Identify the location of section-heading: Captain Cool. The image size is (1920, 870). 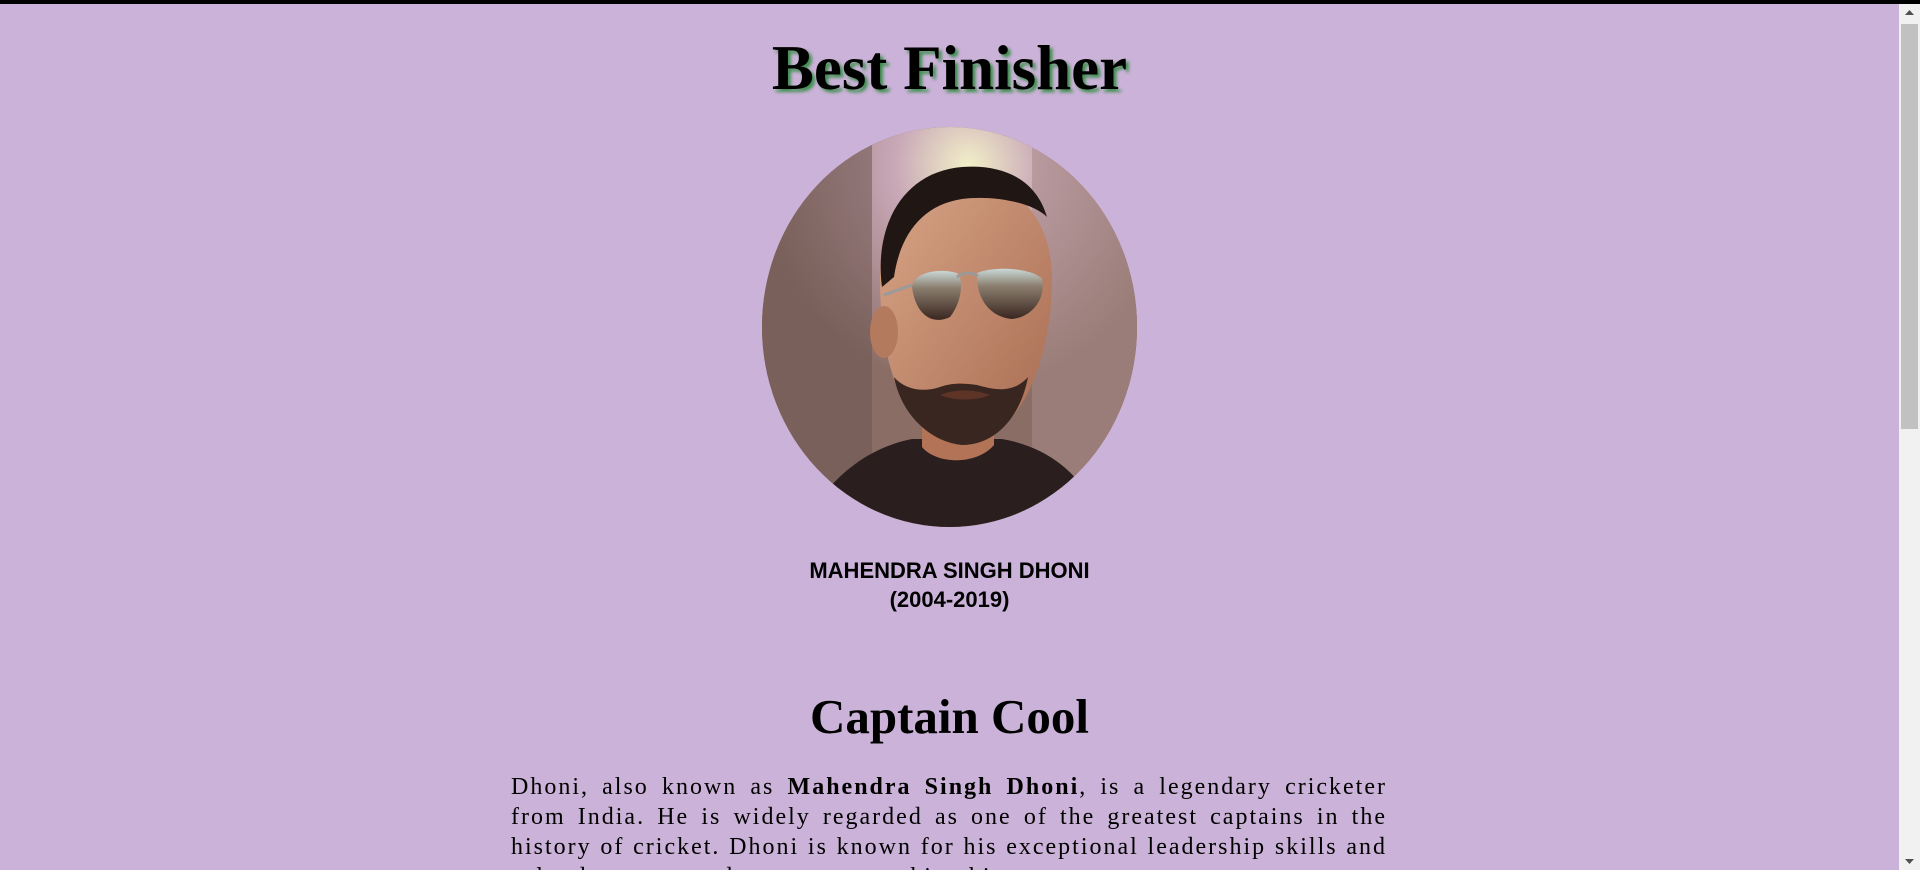
(949, 716).